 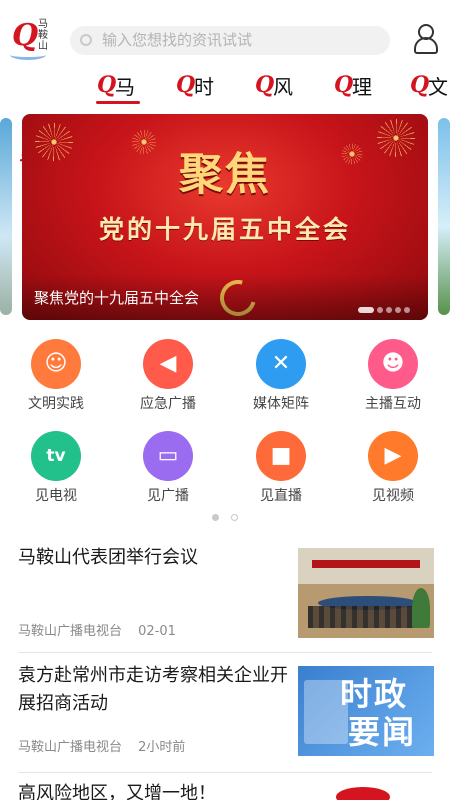 I want to click on grid-item-media-matrix: ✕ 媒体矩阵, so click(x=281, y=378).